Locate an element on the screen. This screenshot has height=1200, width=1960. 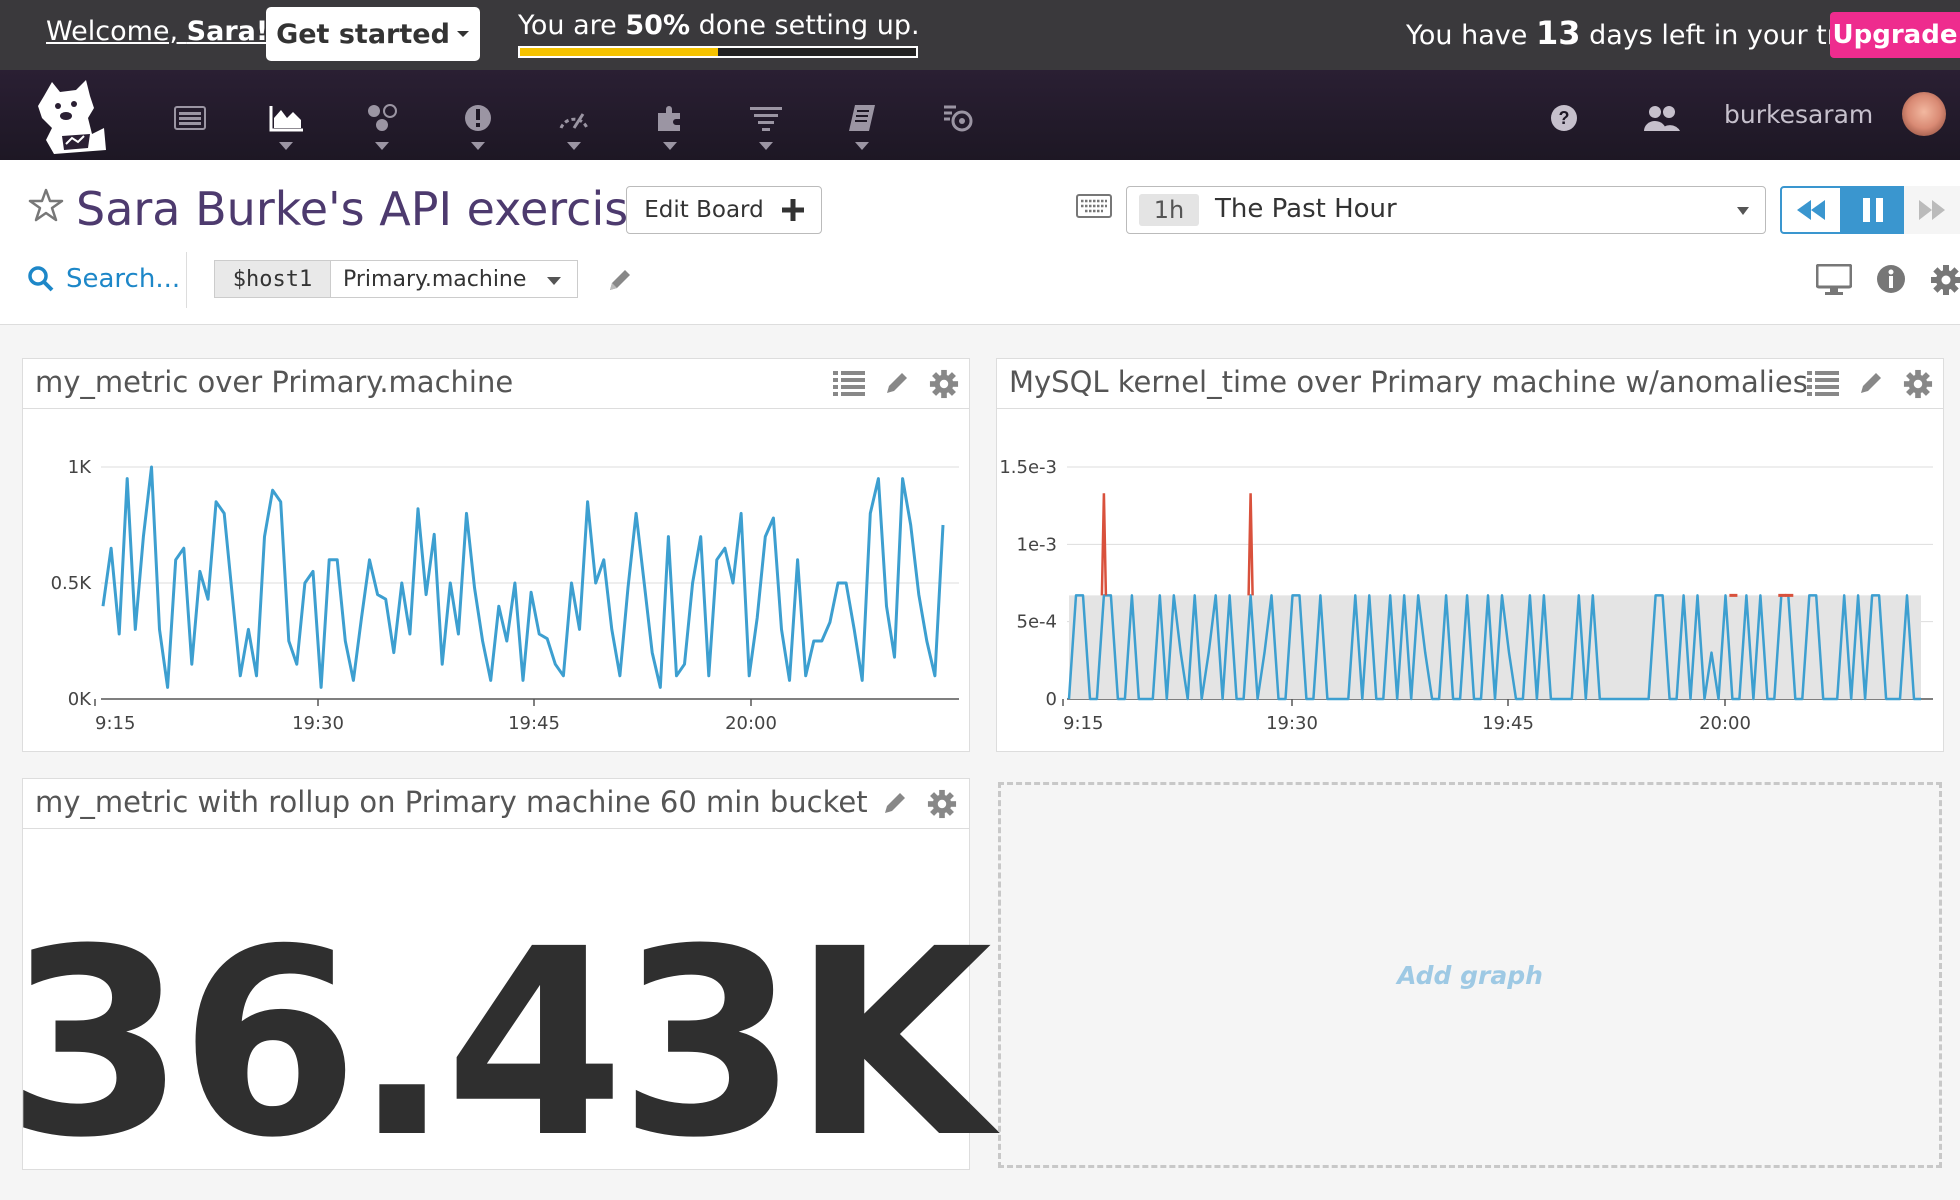
y-tick-label: 1K is located at coordinates (80, 467).